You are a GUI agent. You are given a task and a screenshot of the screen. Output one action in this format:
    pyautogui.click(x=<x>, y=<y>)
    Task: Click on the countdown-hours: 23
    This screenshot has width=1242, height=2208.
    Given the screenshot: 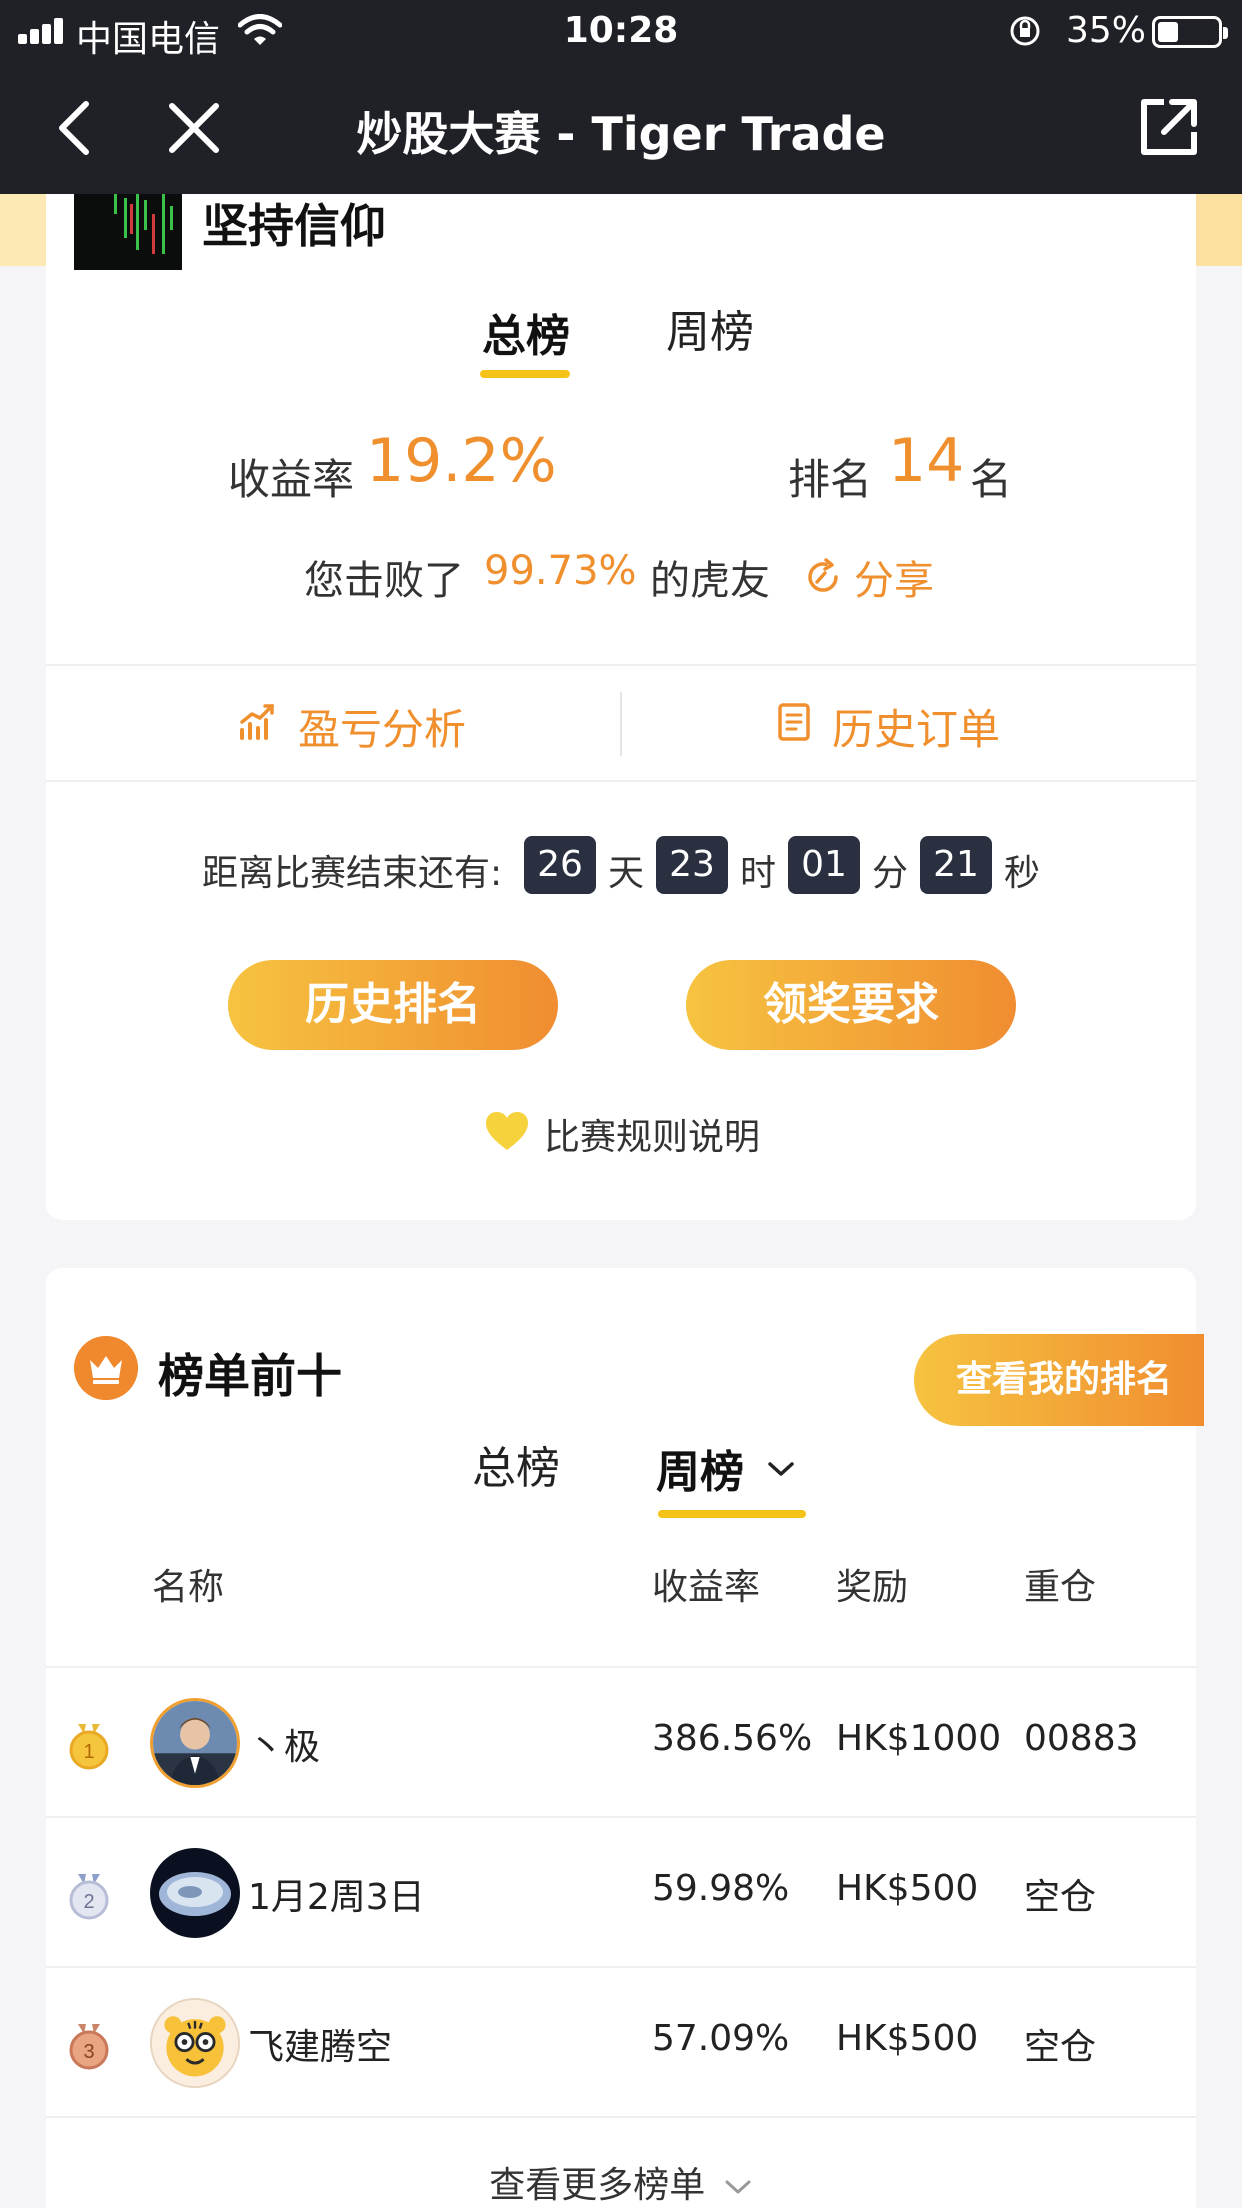 What is the action you would take?
    pyautogui.click(x=692, y=865)
    